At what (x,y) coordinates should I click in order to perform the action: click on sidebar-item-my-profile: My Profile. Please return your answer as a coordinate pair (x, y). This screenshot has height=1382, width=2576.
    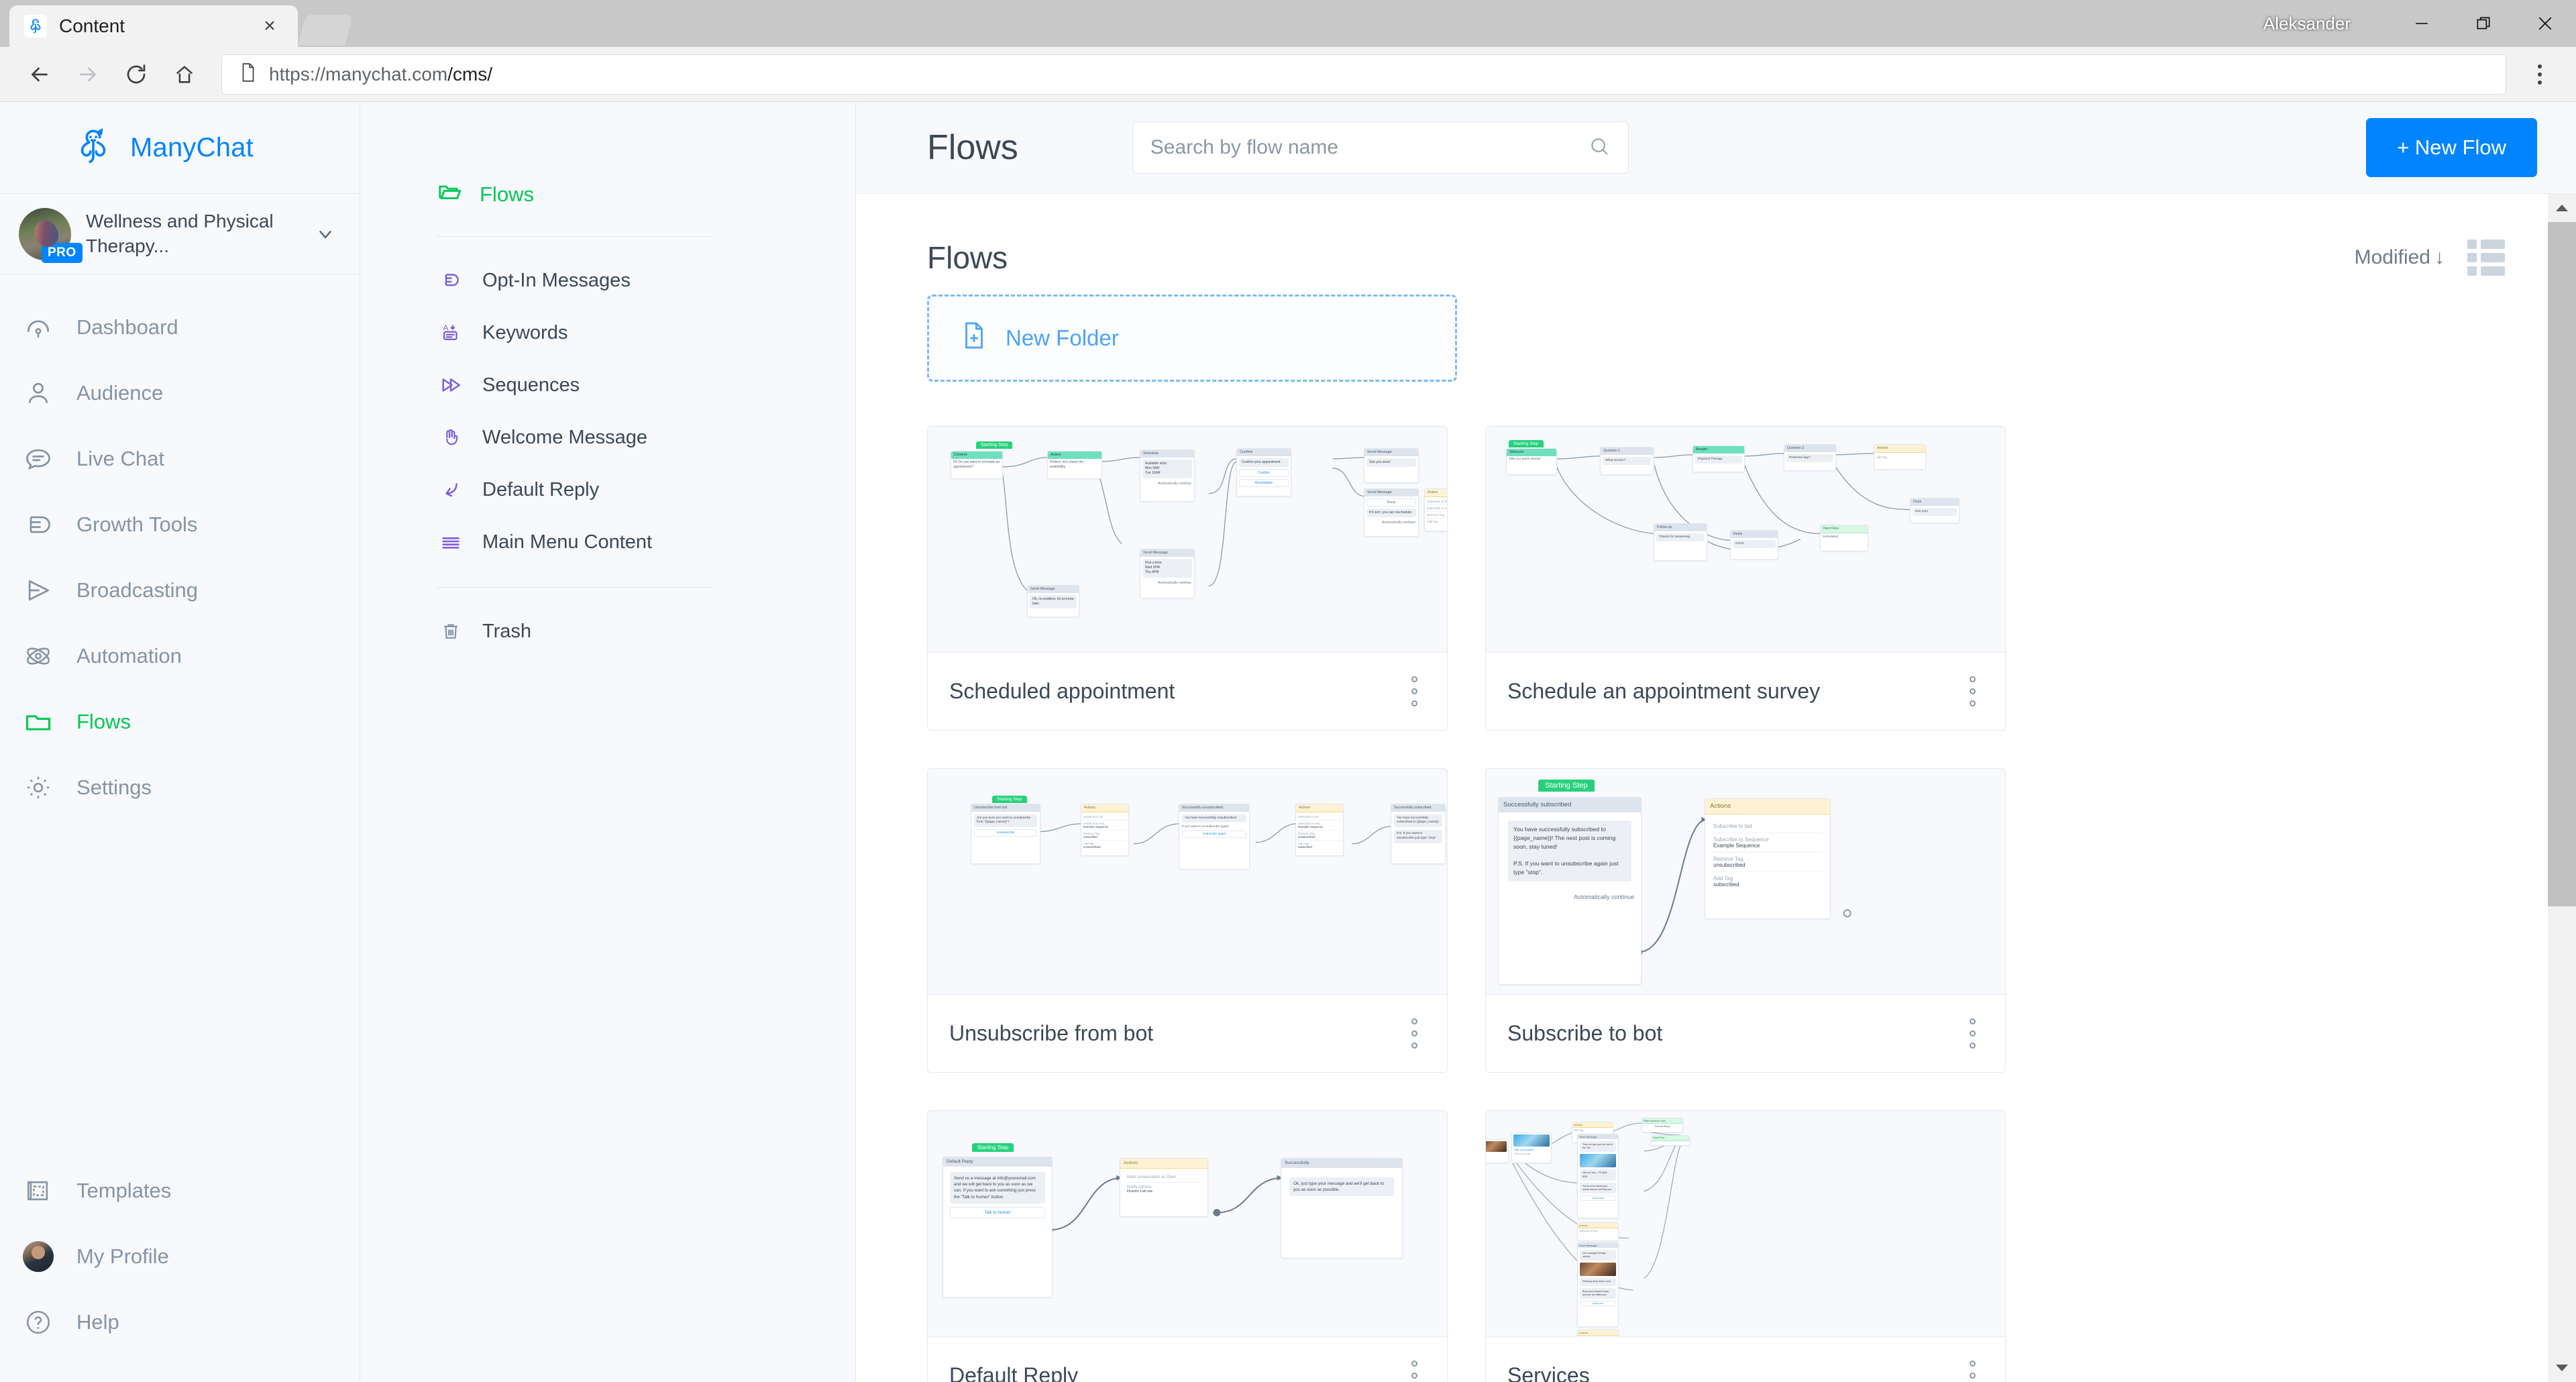
    Looking at the image, I should click on (180, 1256).